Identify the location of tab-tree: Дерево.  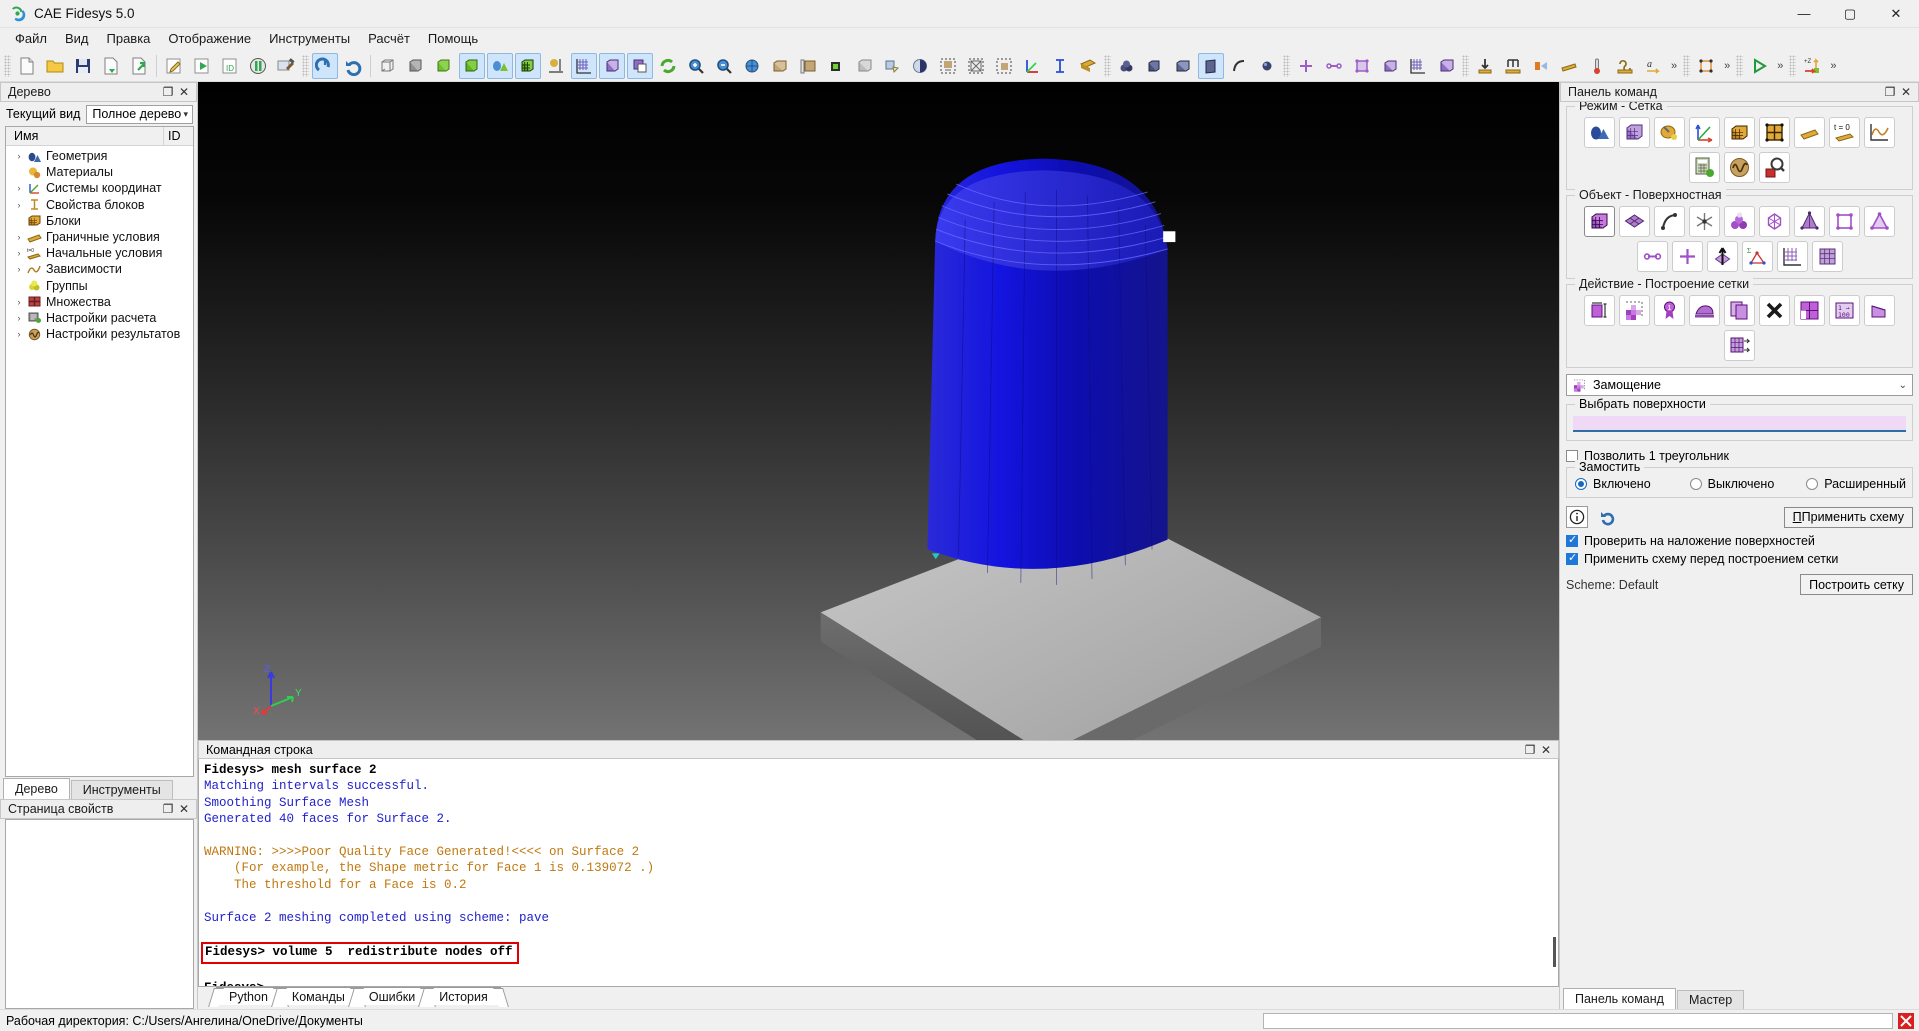
(36, 788).